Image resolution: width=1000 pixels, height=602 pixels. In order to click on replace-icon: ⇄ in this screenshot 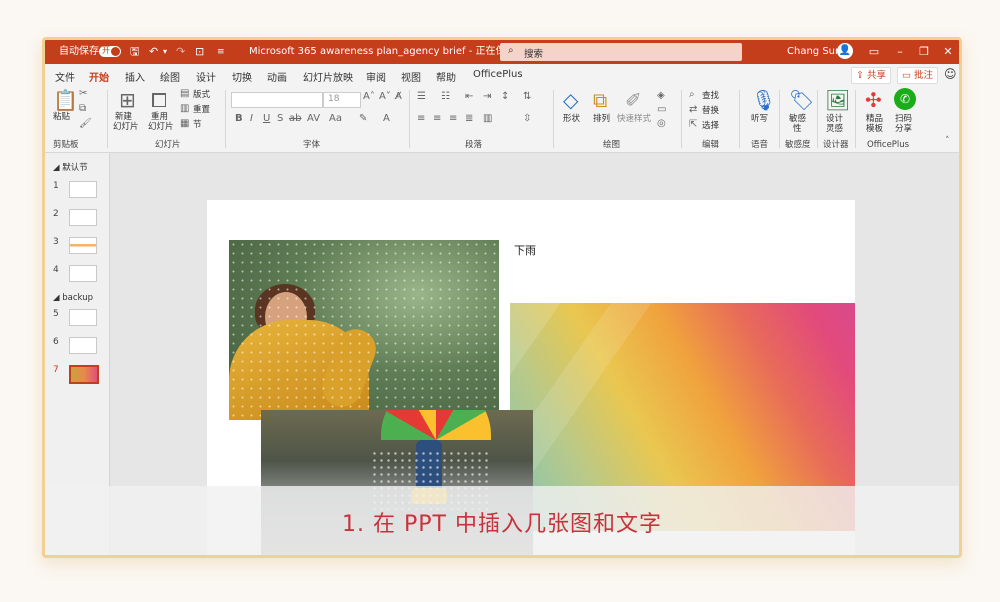, I will do `click(693, 109)`.